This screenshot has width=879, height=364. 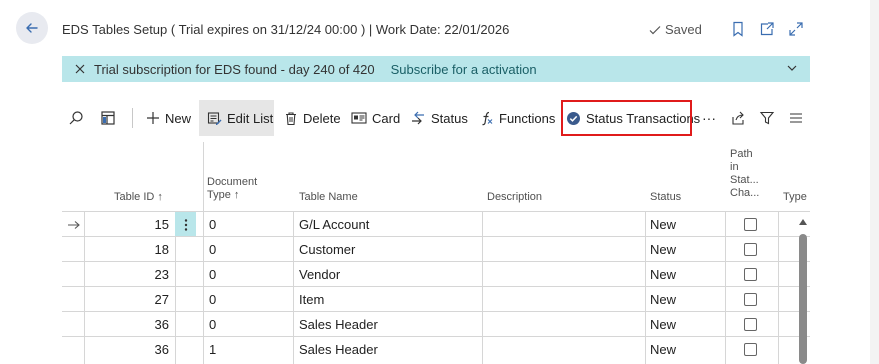 What do you see at coordinates (665, 197) in the screenshot?
I see `column-header-status: Status` at bounding box center [665, 197].